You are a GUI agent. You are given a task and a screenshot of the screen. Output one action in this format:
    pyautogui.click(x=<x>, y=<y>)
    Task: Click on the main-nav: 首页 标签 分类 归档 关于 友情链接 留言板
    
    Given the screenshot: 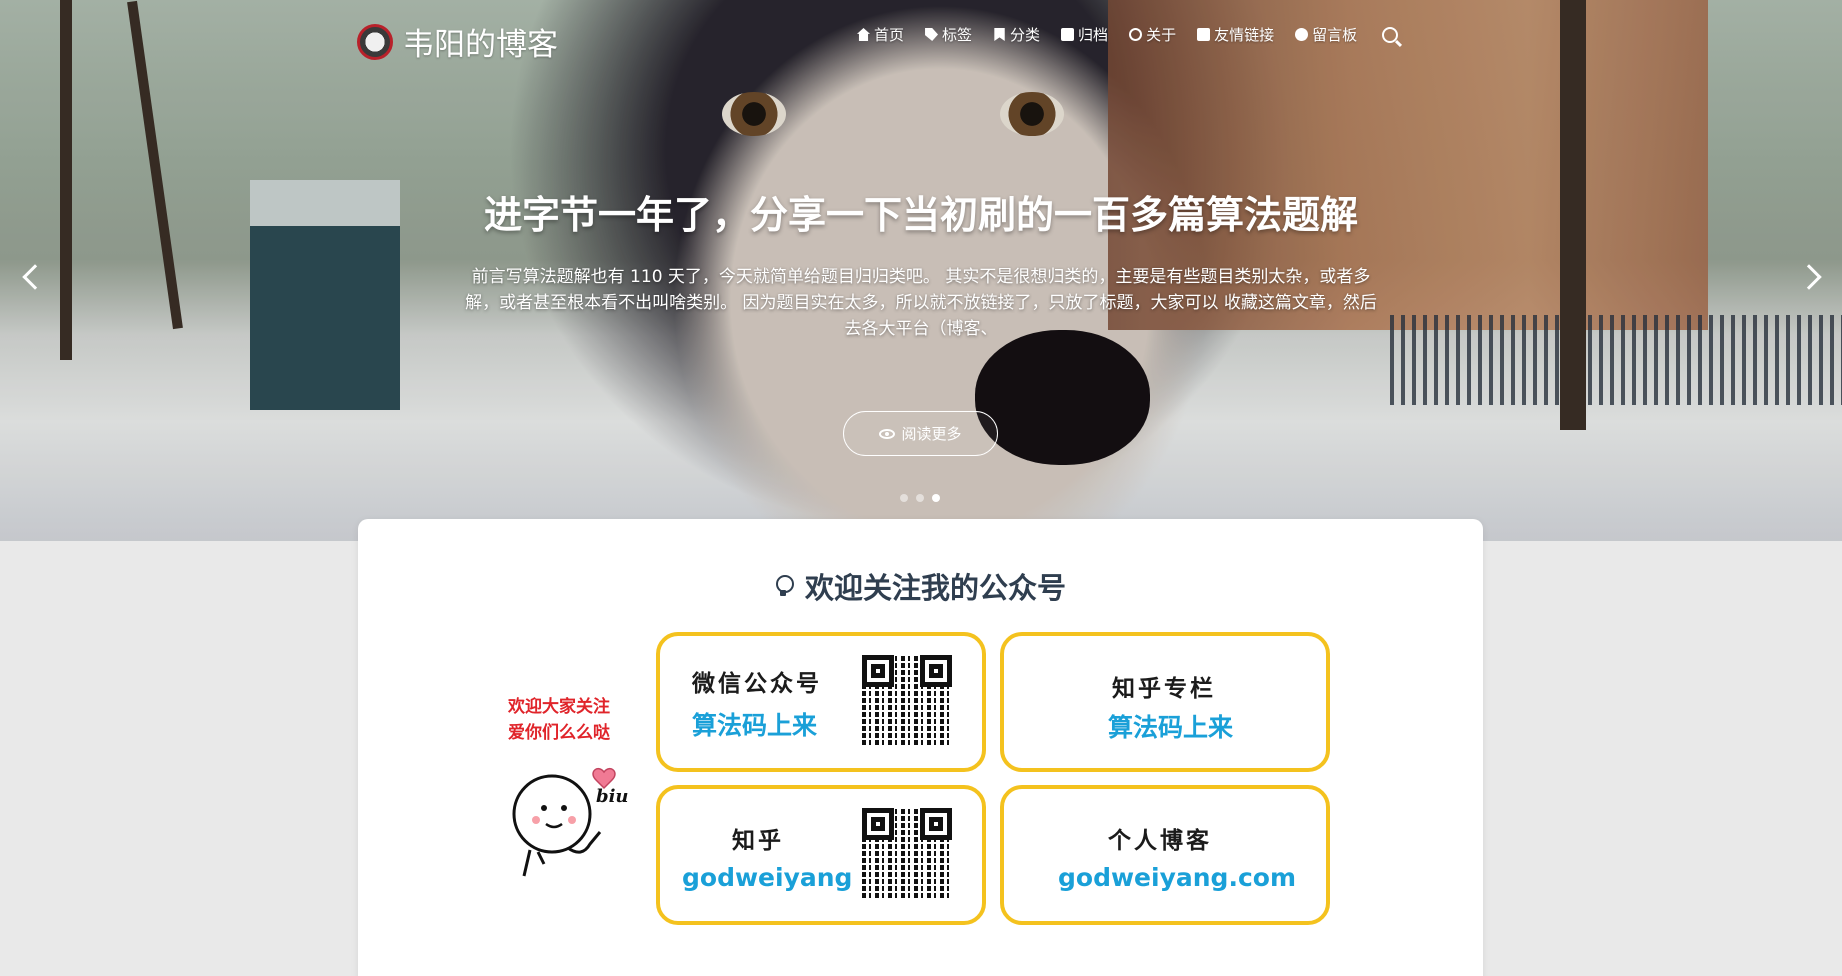 What is the action you would take?
    pyautogui.click(x=1128, y=34)
    